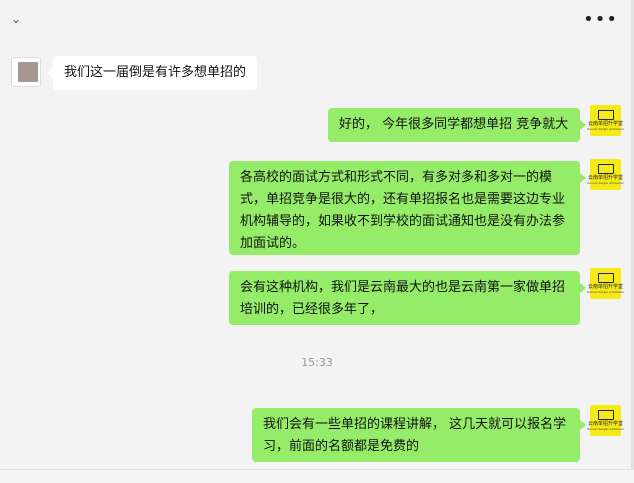  What do you see at coordinates (317, 362) in the screenshot?
I see `message-timestamp: 15:33` at bounding box center [317, 362].